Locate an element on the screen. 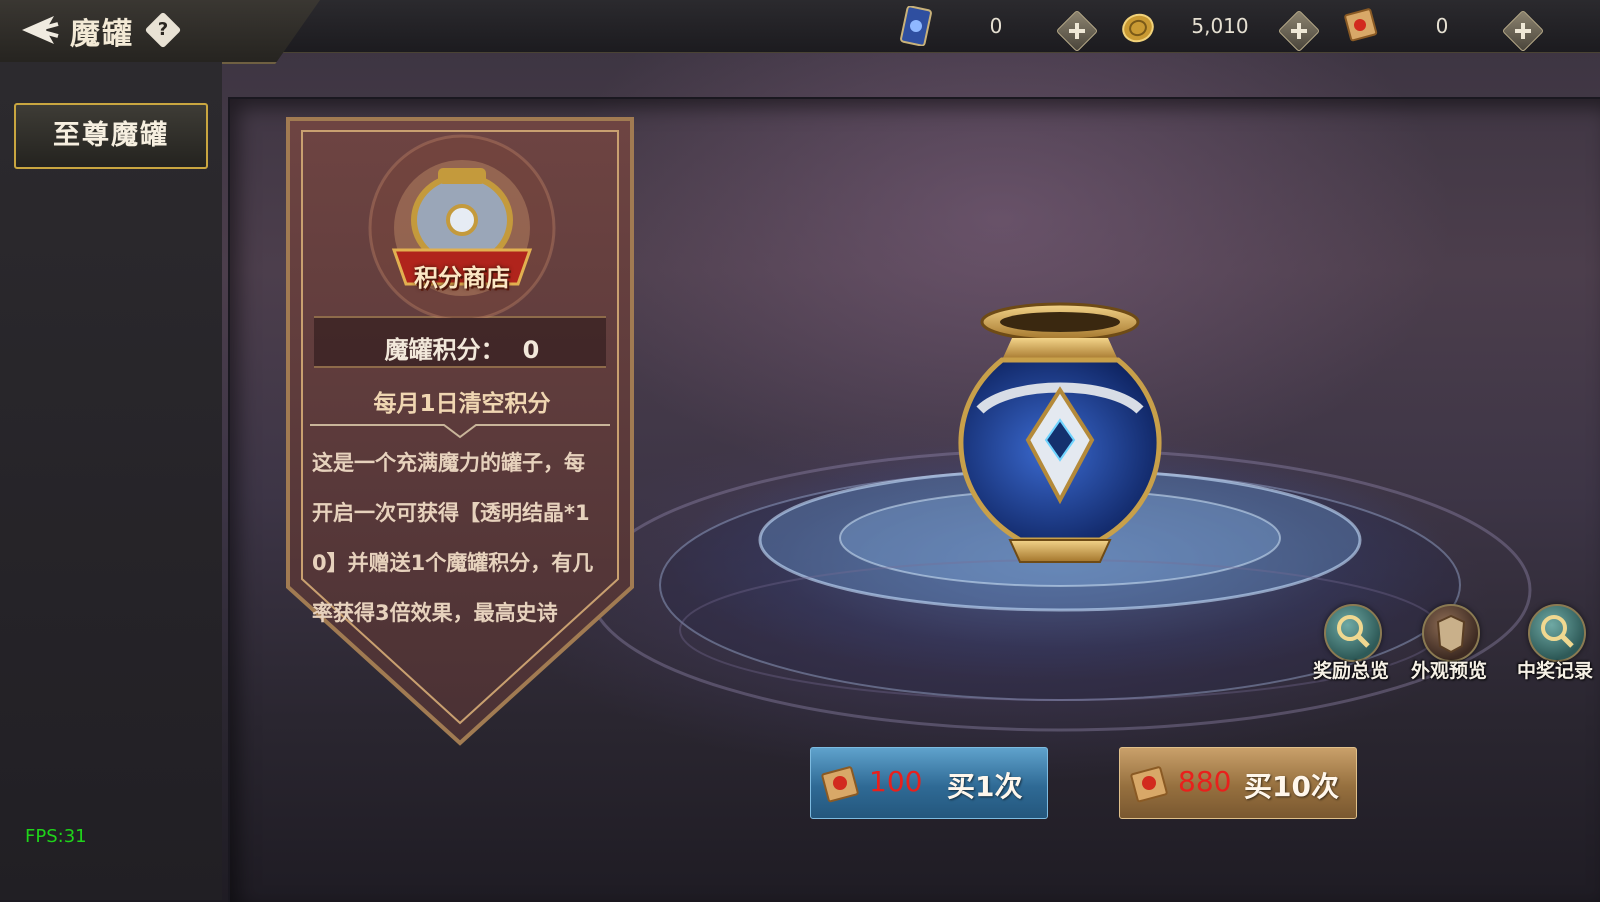 This screenshot has height=902, width=1600. gold-coin-icon is located at coordinates (1138, 28).